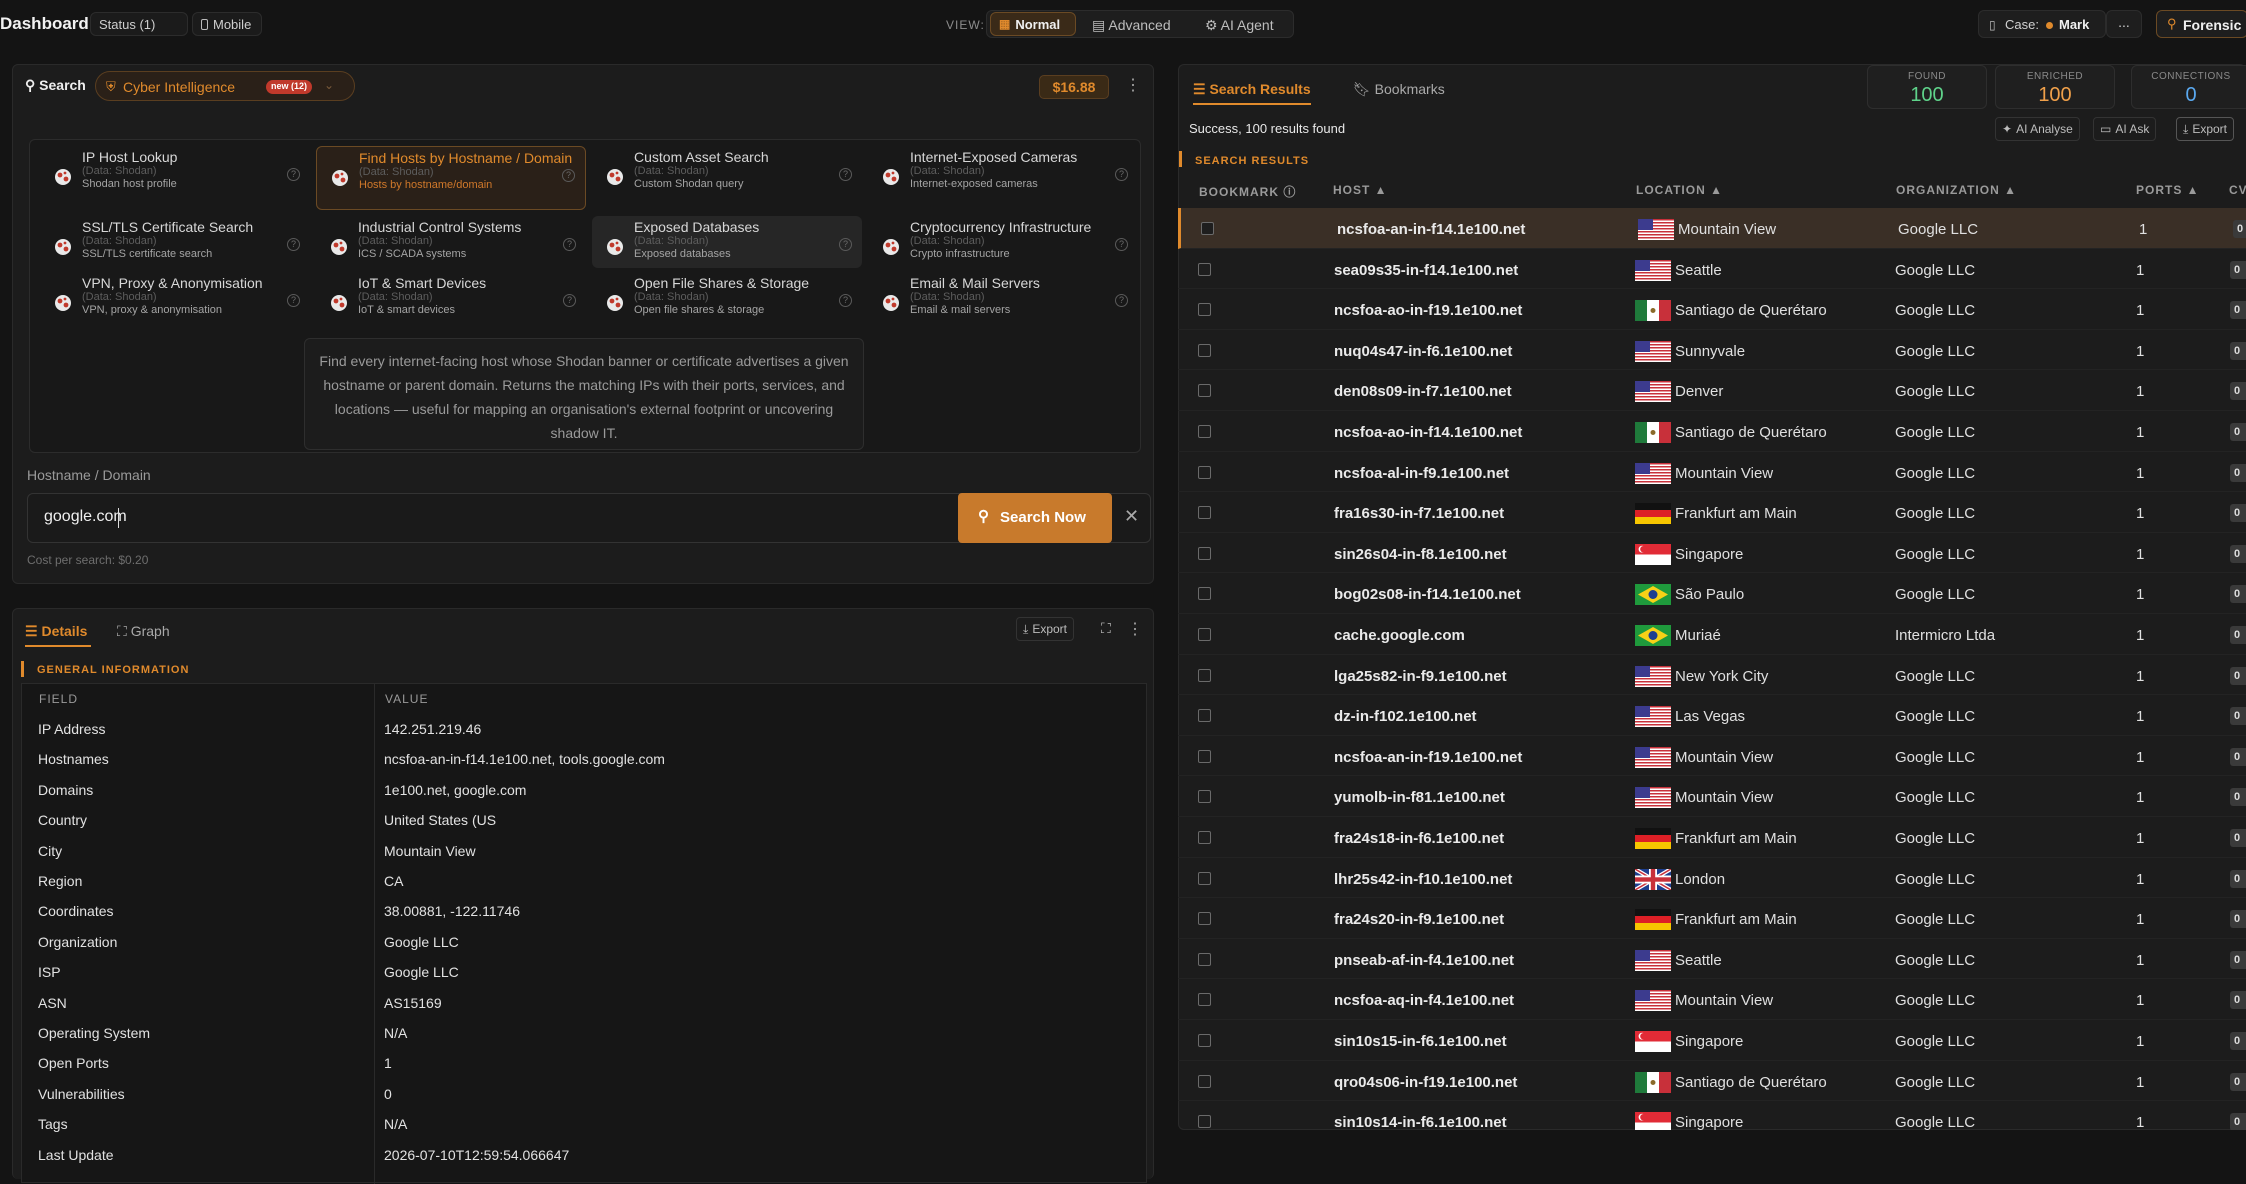 This screenshot has width=2246, height=1184. I want to click on result-host: lhr25s42-in-f10.1e100.net, so click(1423, 879).